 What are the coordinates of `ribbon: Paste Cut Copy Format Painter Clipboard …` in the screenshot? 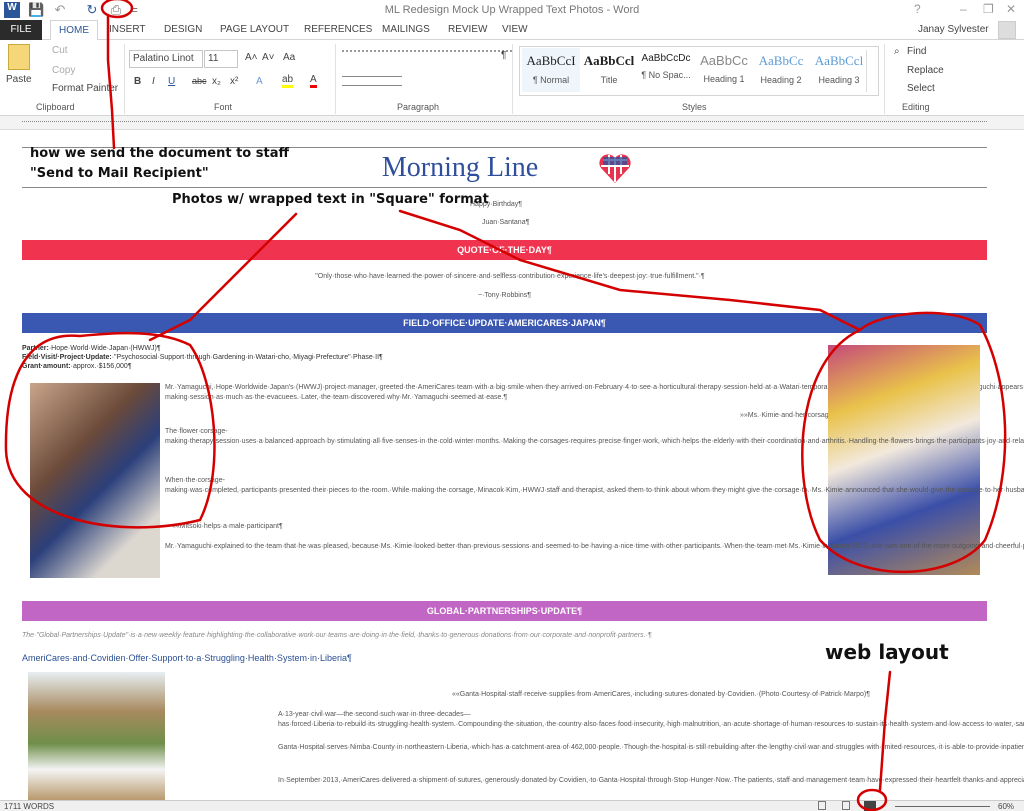 It's located at (512, 78).